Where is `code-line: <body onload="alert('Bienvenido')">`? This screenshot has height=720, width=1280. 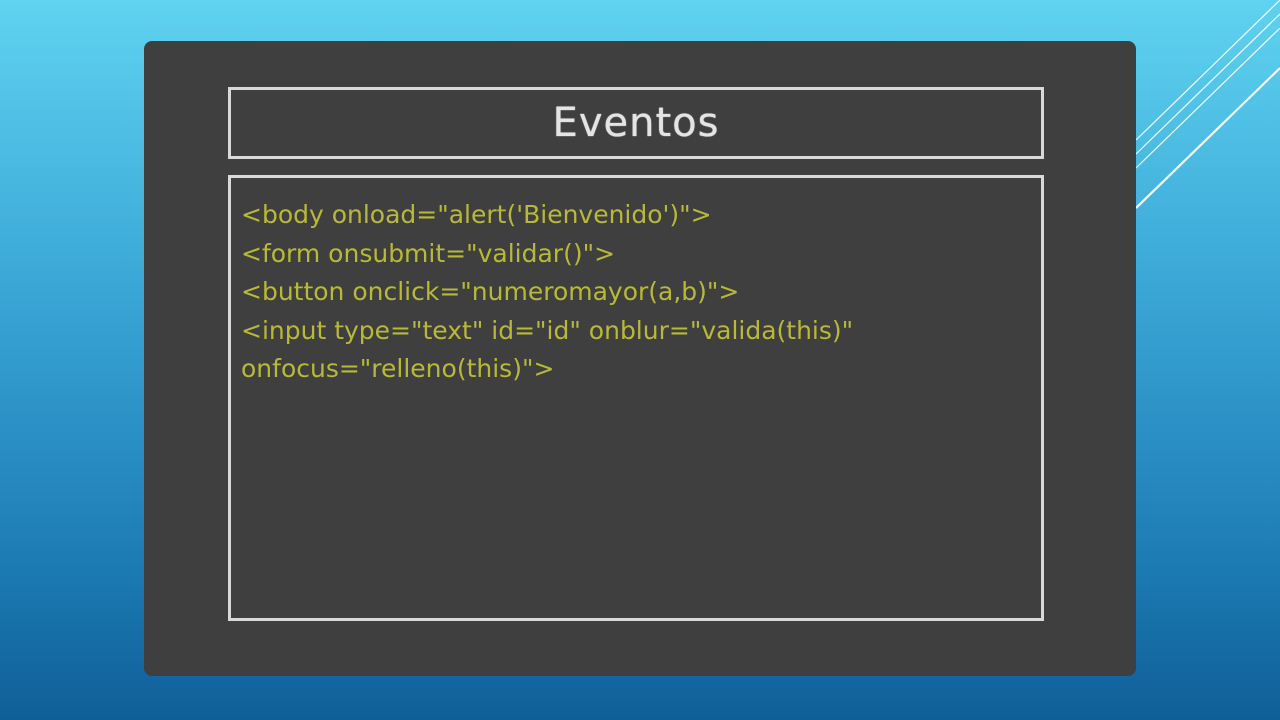
code-line: <body onload="alert('Bienvenido')"> is located at coordinates (476, 214).